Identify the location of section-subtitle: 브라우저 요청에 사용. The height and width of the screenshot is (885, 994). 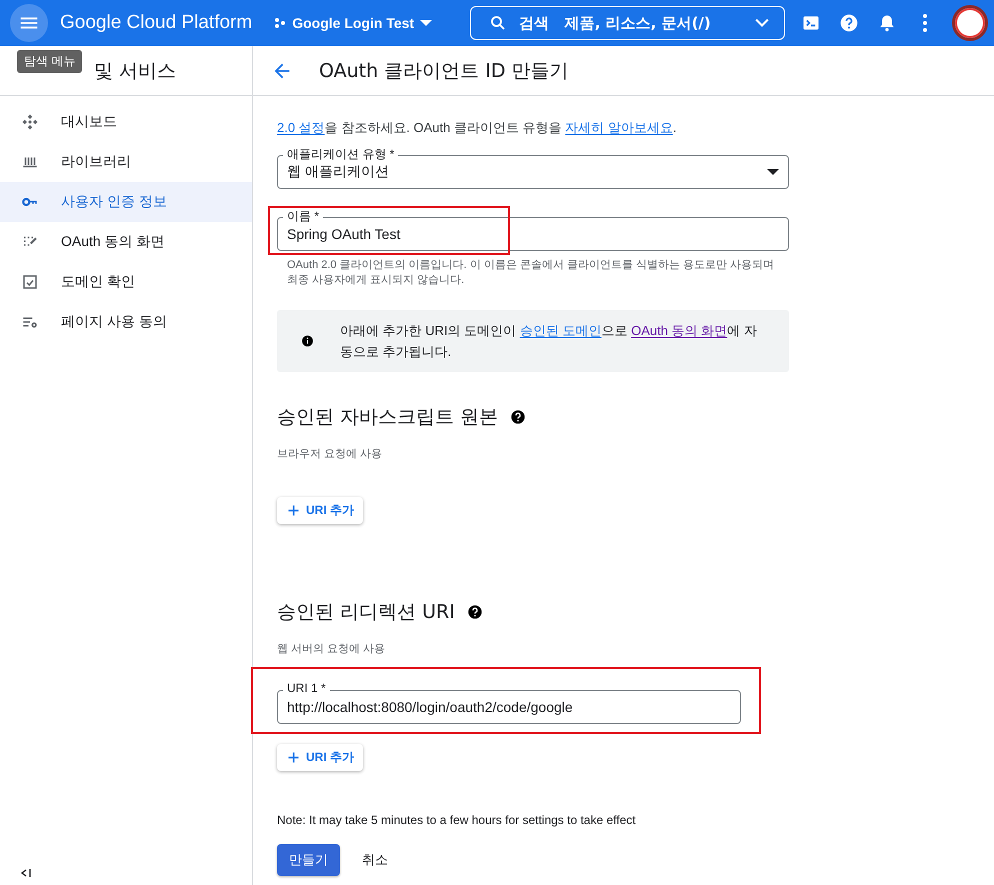
(330, 454).